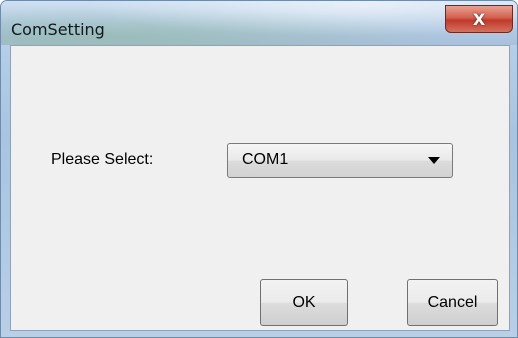 The height and width of the screenshot is (338, 518). I want to click on title-bar: ComSetting X, so click(259, 23).